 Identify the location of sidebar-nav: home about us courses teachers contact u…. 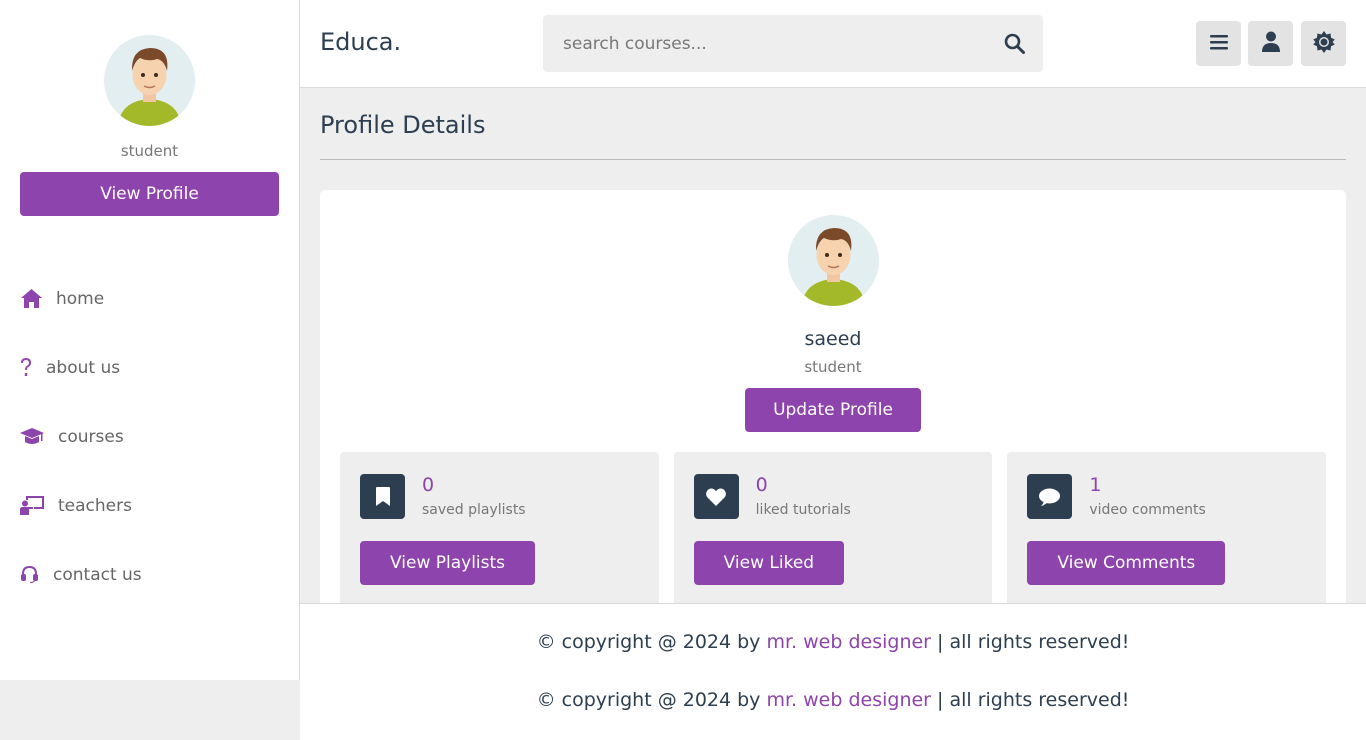
(149, 436).